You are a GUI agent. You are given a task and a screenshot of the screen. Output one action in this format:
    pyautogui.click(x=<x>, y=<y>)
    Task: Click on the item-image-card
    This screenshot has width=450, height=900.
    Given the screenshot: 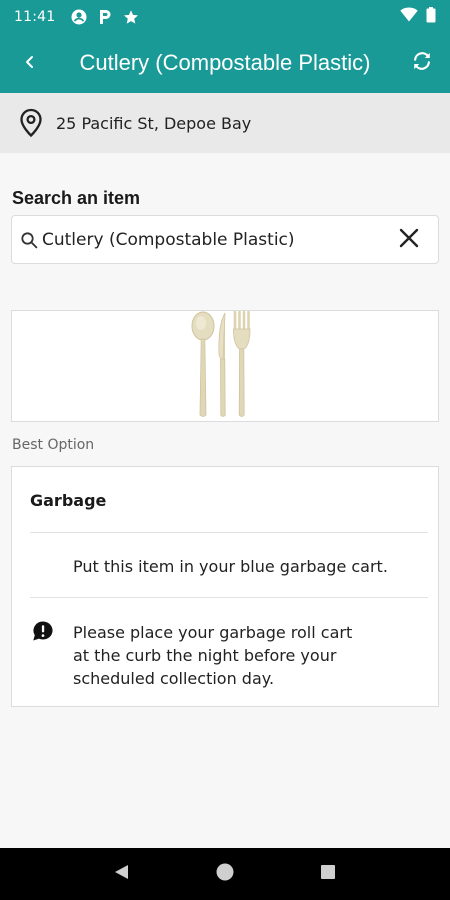 What is the action you would take?
    pyautogui.click(x=225, y=366)
    